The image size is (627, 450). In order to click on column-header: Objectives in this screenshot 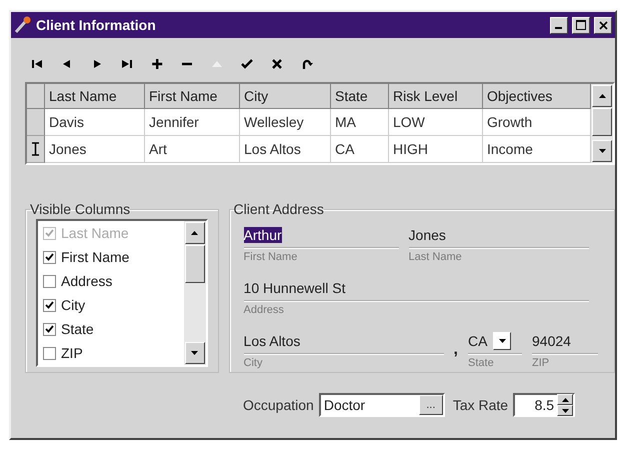, I will do `click(537, 96)`.